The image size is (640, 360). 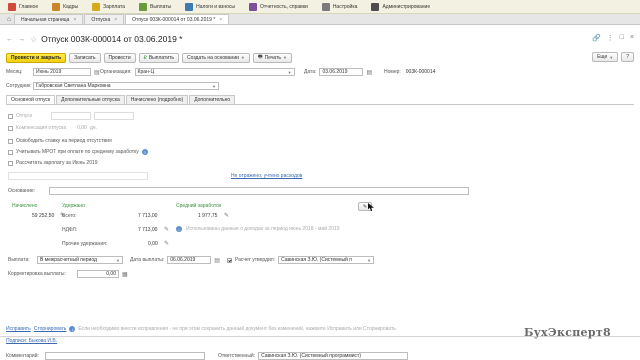 I want to click on section-payments: Выплаты, so click(x=155, y=7).